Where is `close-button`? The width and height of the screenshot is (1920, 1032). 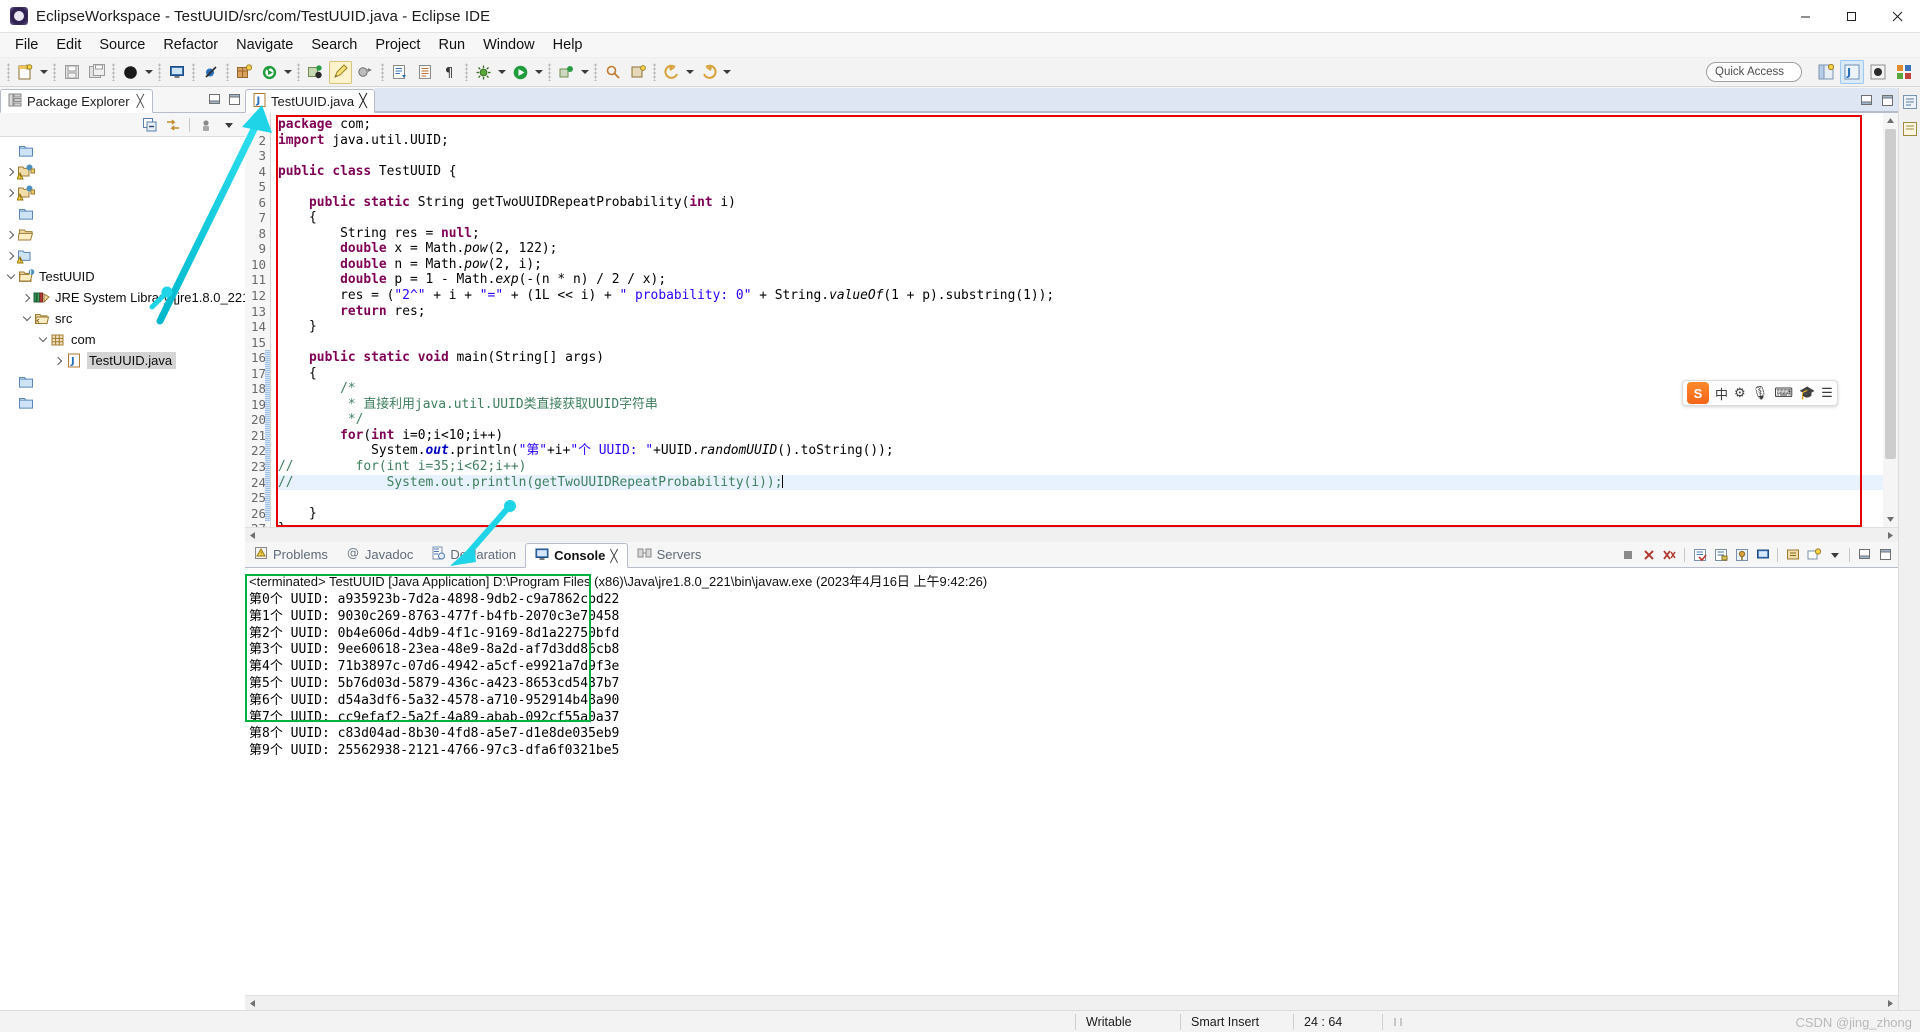
close-button is located at coordinates (1897, 16).